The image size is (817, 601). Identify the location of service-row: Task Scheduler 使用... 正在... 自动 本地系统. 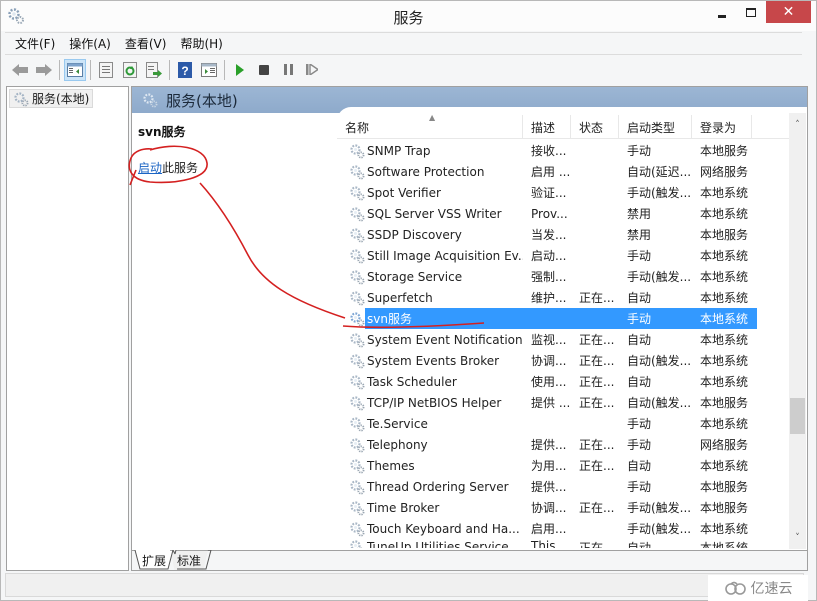
(563, 381).